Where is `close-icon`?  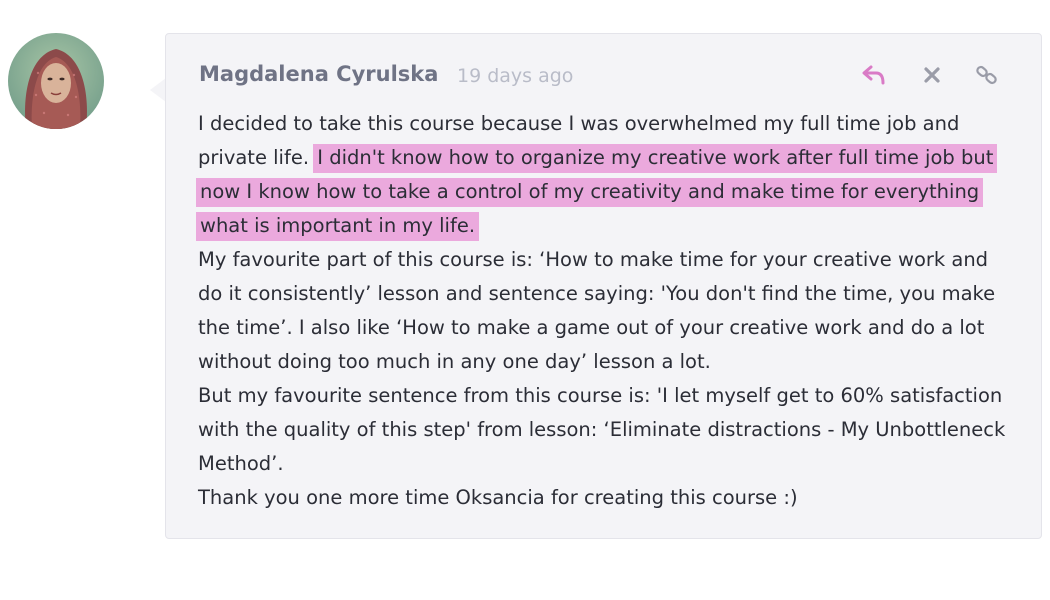
close-icon is located at coordinates (932, 75).